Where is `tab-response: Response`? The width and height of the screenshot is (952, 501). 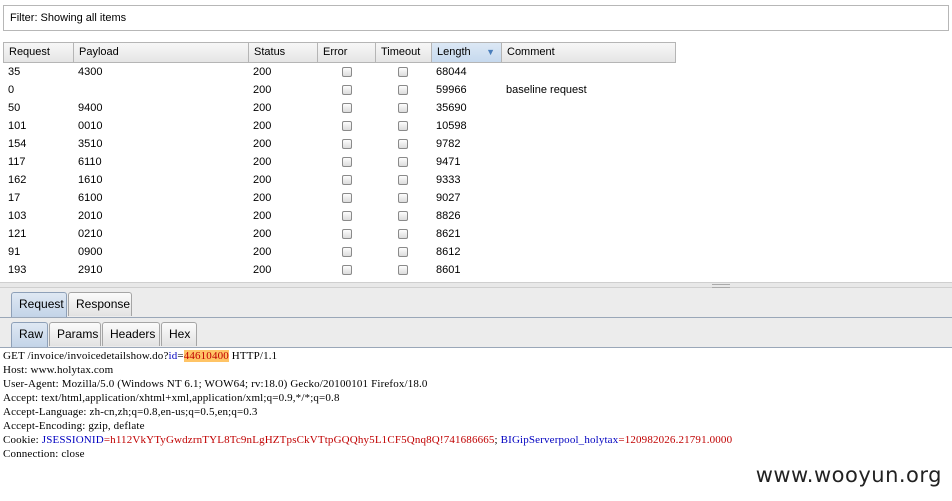
tab-response: Response is located at coordinates (100, 304).